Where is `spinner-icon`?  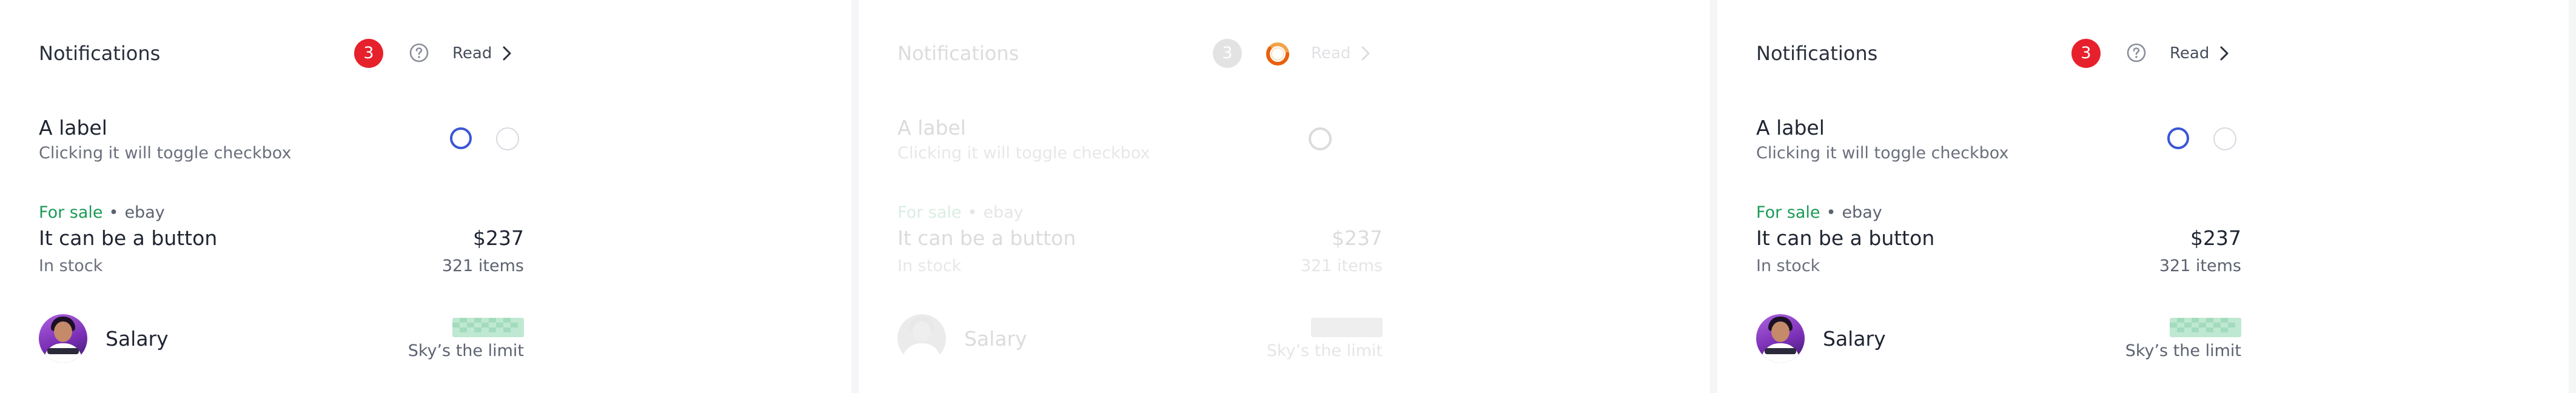
spinner-icon is located at coordinates (1277, 54).